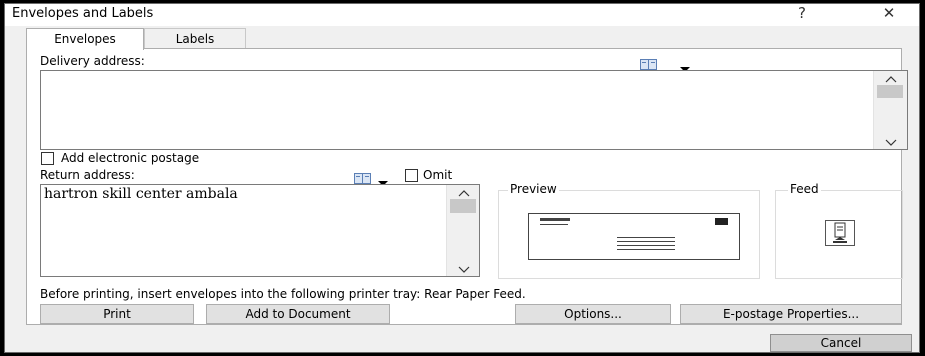 This screenshot has width=925, height=356. What do you see at coordinates (634, 236) in the screenshot?
I see `envelope-preview` at bounding box center [634, 236].